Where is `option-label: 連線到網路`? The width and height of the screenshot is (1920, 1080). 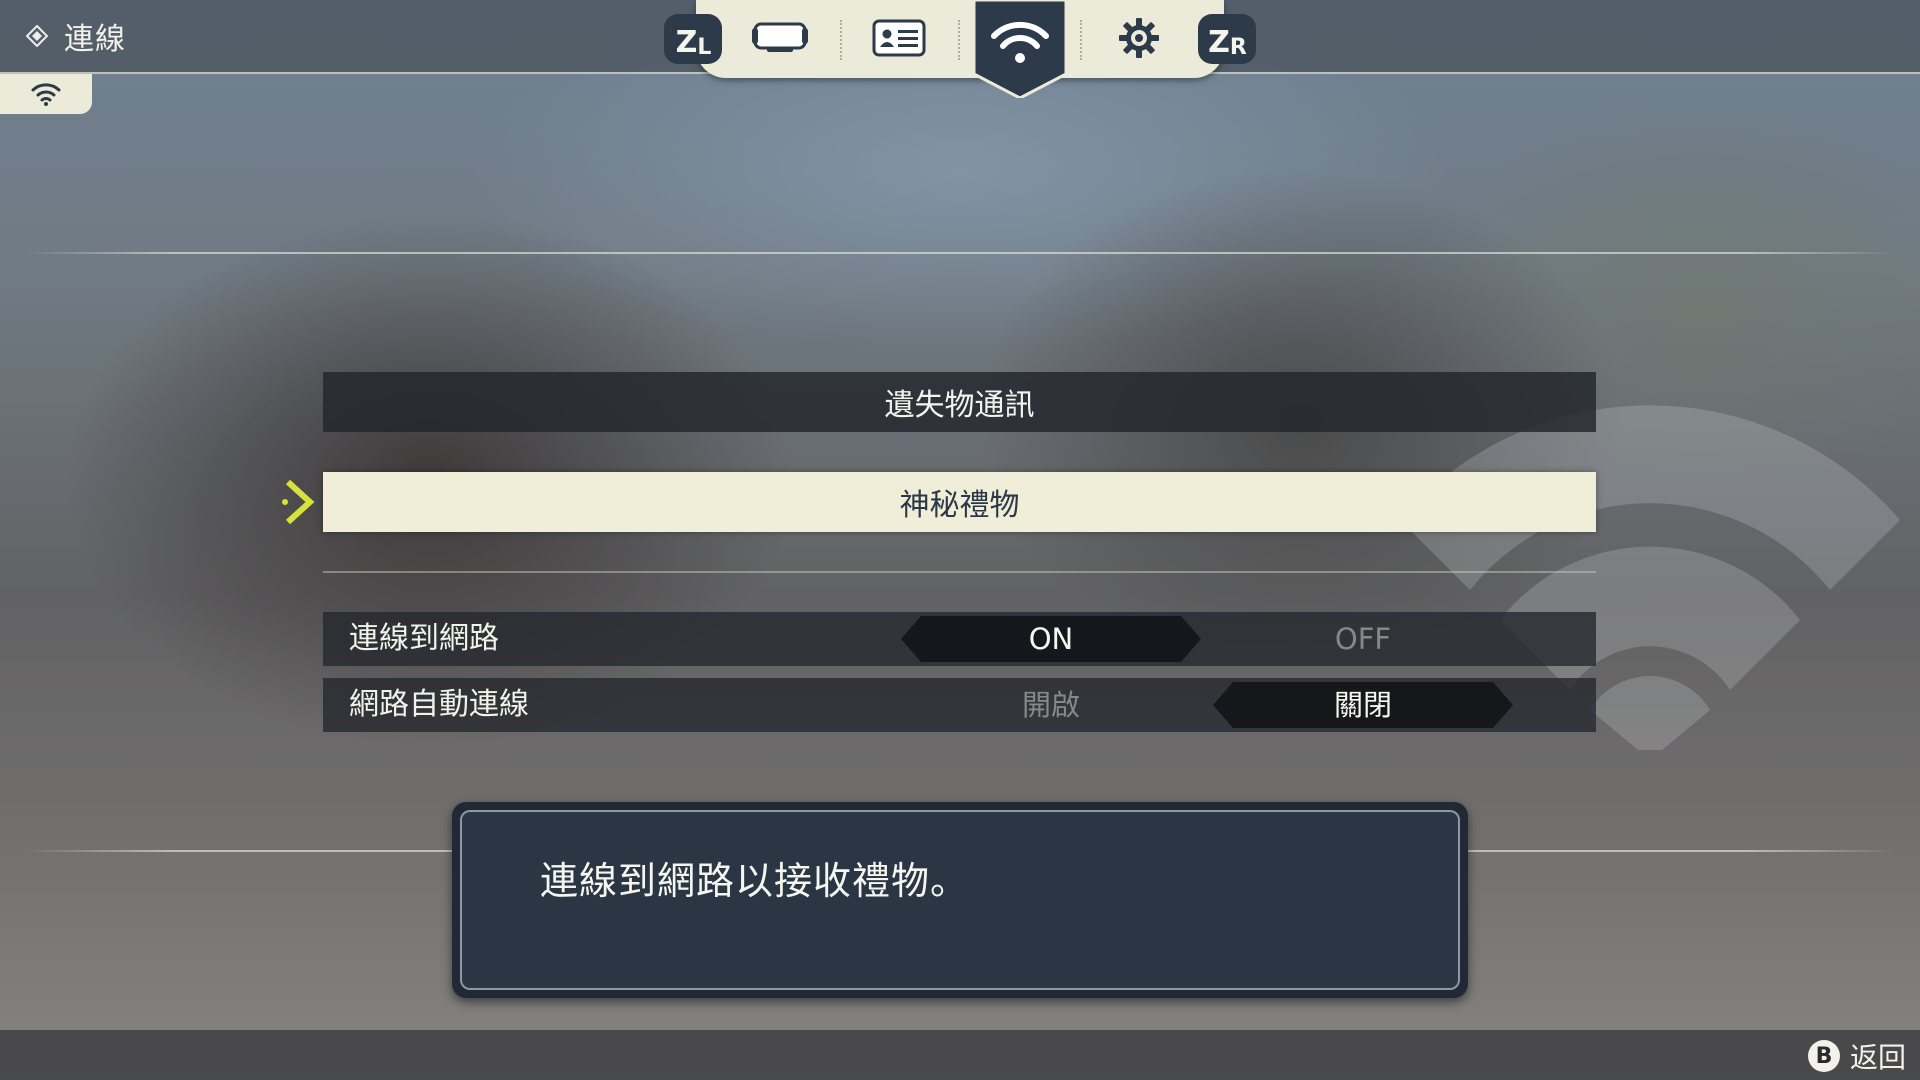 option-label: 連線到網路 is located at coordinates (424, 638).